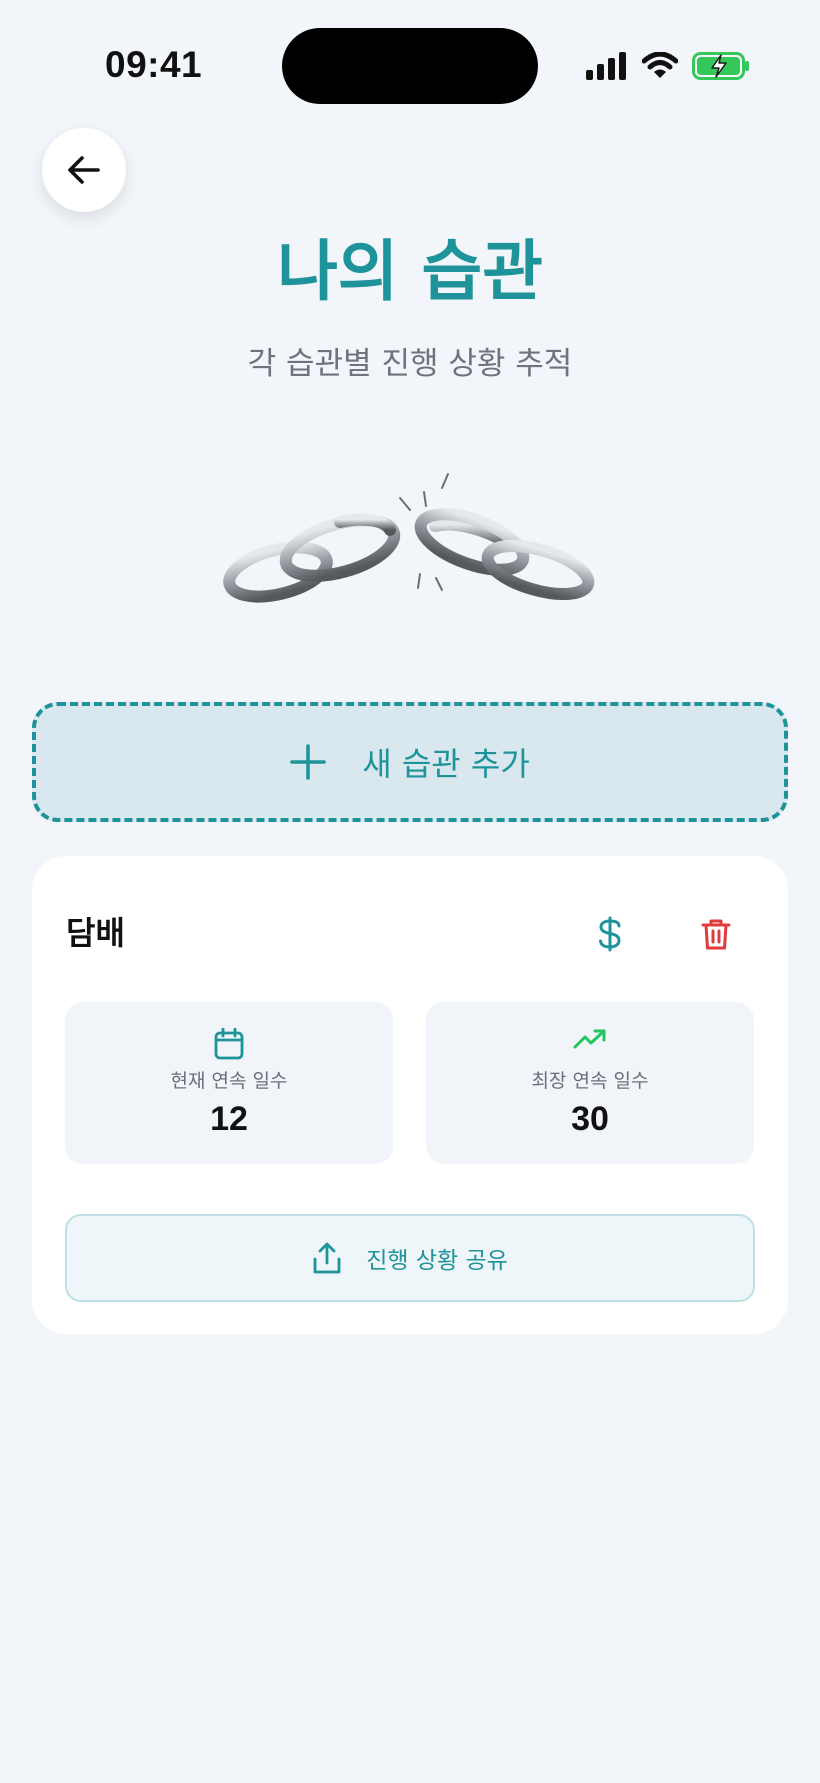 Image resolution: width=820 pixels, height=1783 pixels. Describe the element at coordinates (229, 1119) in the screenshot. I see `current-streak-value: 12` at that location.